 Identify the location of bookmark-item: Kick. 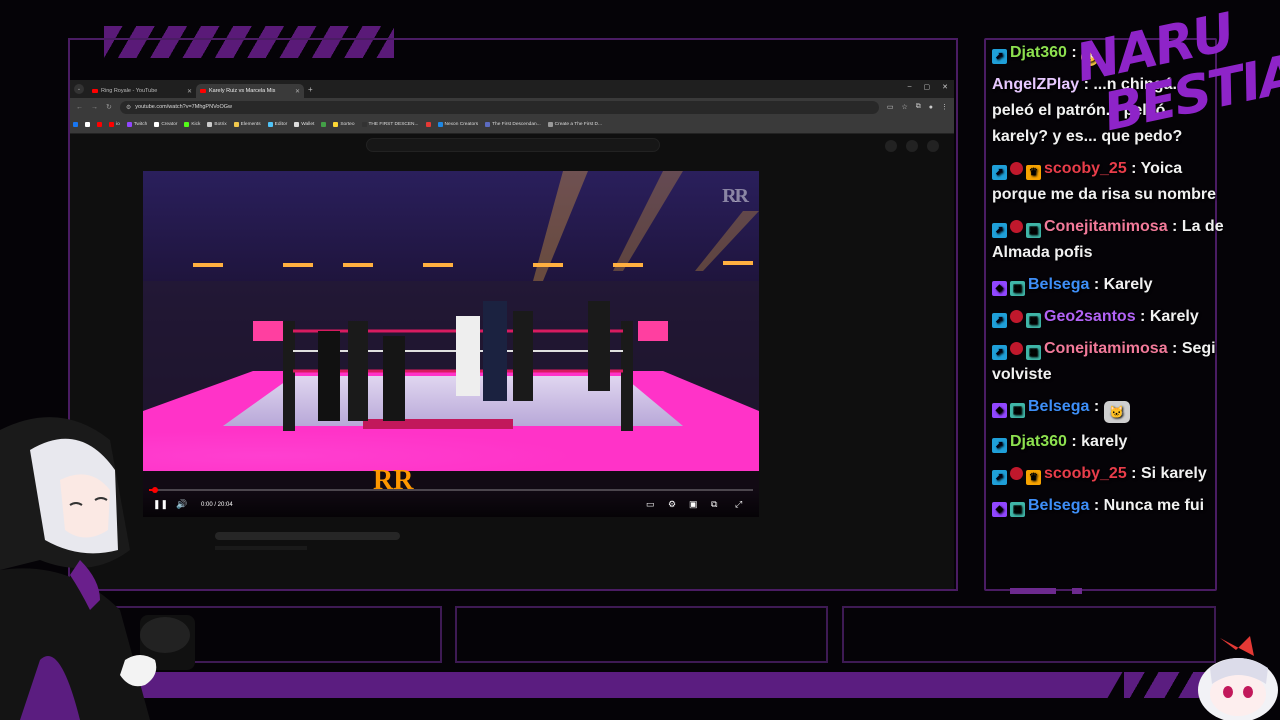
(192, 124).